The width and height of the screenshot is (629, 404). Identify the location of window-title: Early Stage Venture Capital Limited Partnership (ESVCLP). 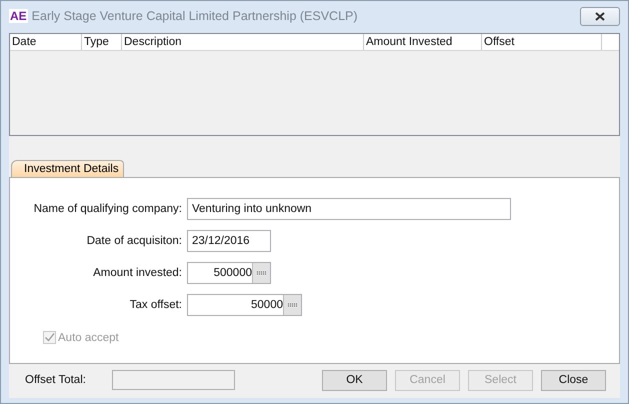
(195, 16).